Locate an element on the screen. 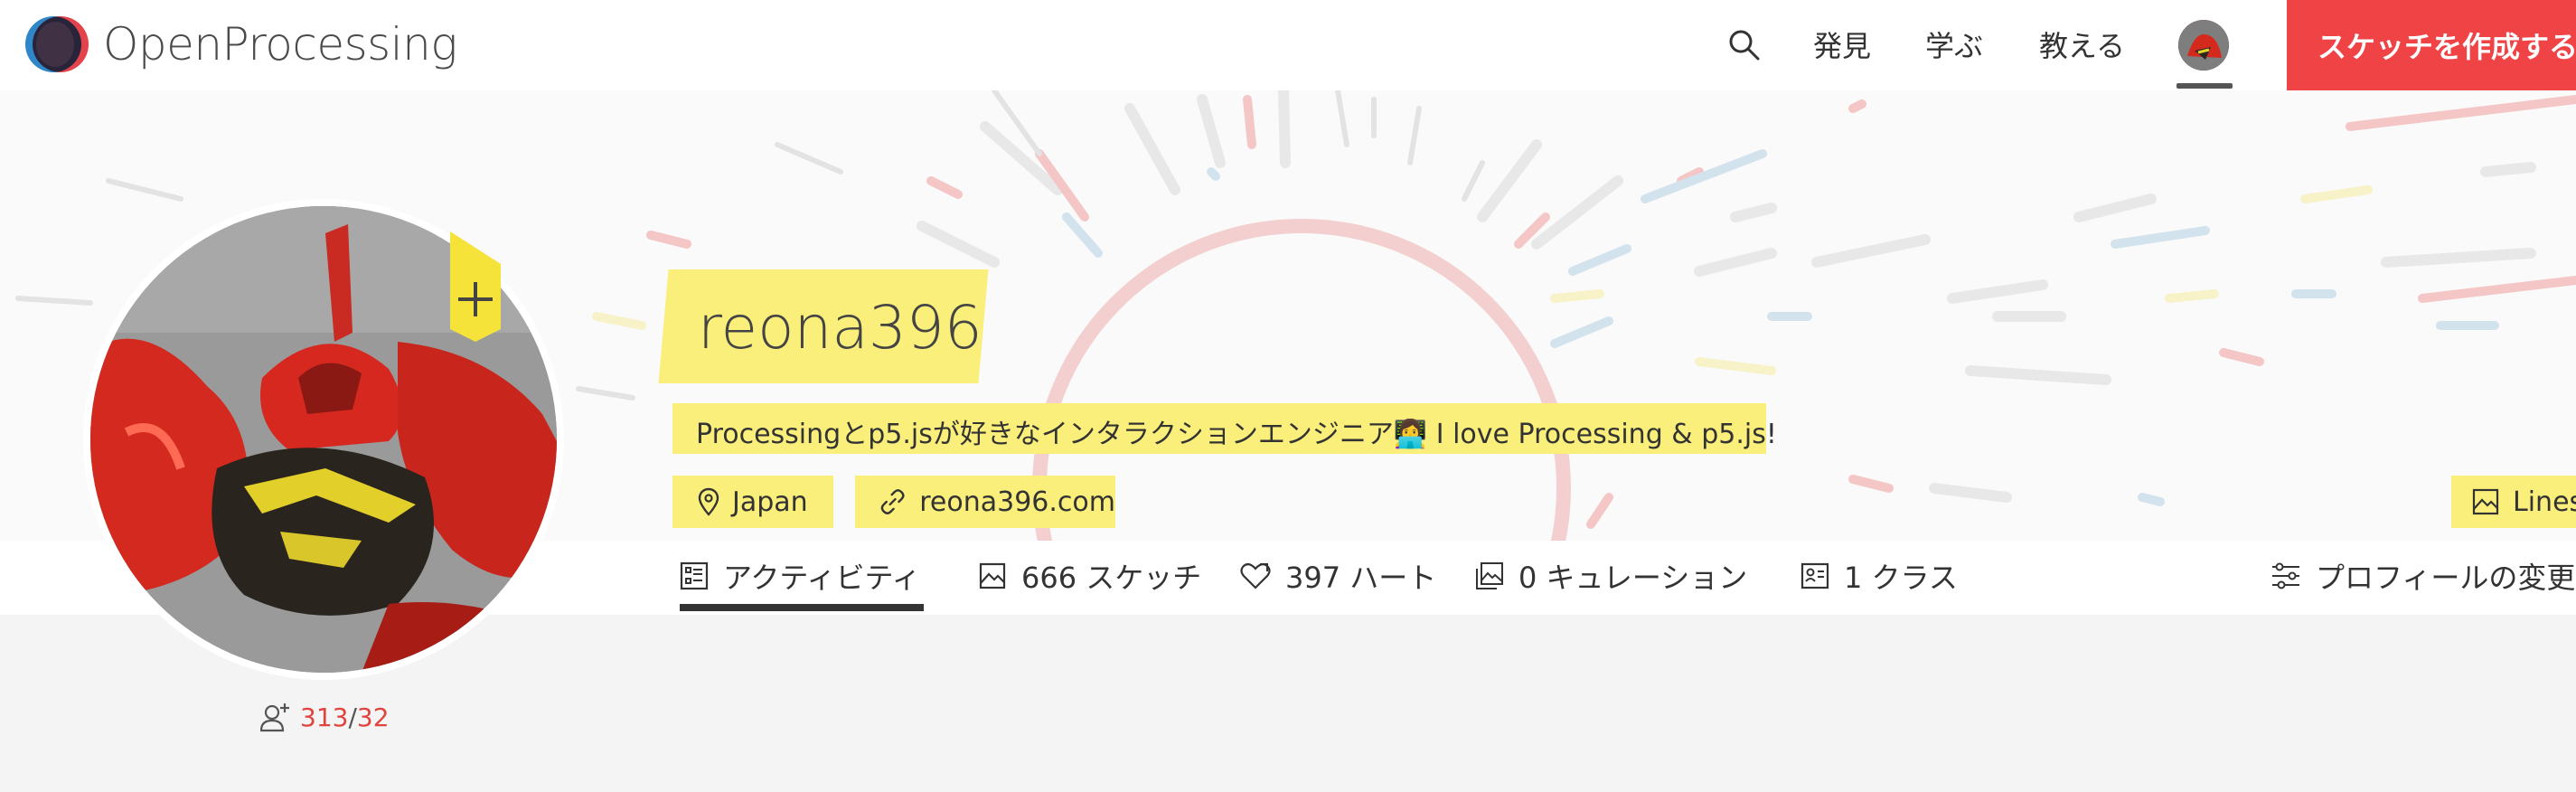 This screenshot has width=2576, height=792. website-text: reona396.com is located at coordinates (1017, 502).